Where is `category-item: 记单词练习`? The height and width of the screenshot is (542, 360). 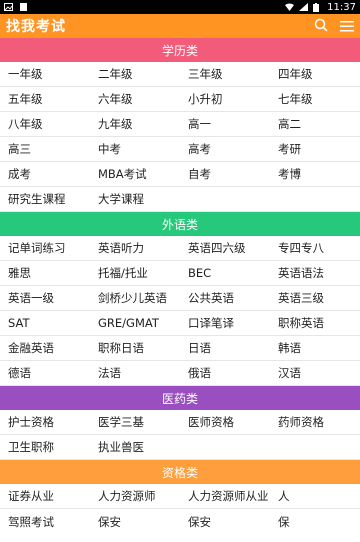
category-item: 记单词练习 is located at coordinates (45, 248).